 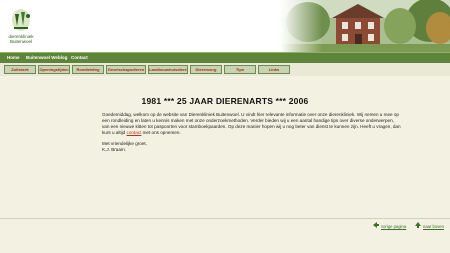 What do you see at coordinates (21, 20) in the screenshot?
I see `clinic-logo-icon` at bounding box center [21, 20].